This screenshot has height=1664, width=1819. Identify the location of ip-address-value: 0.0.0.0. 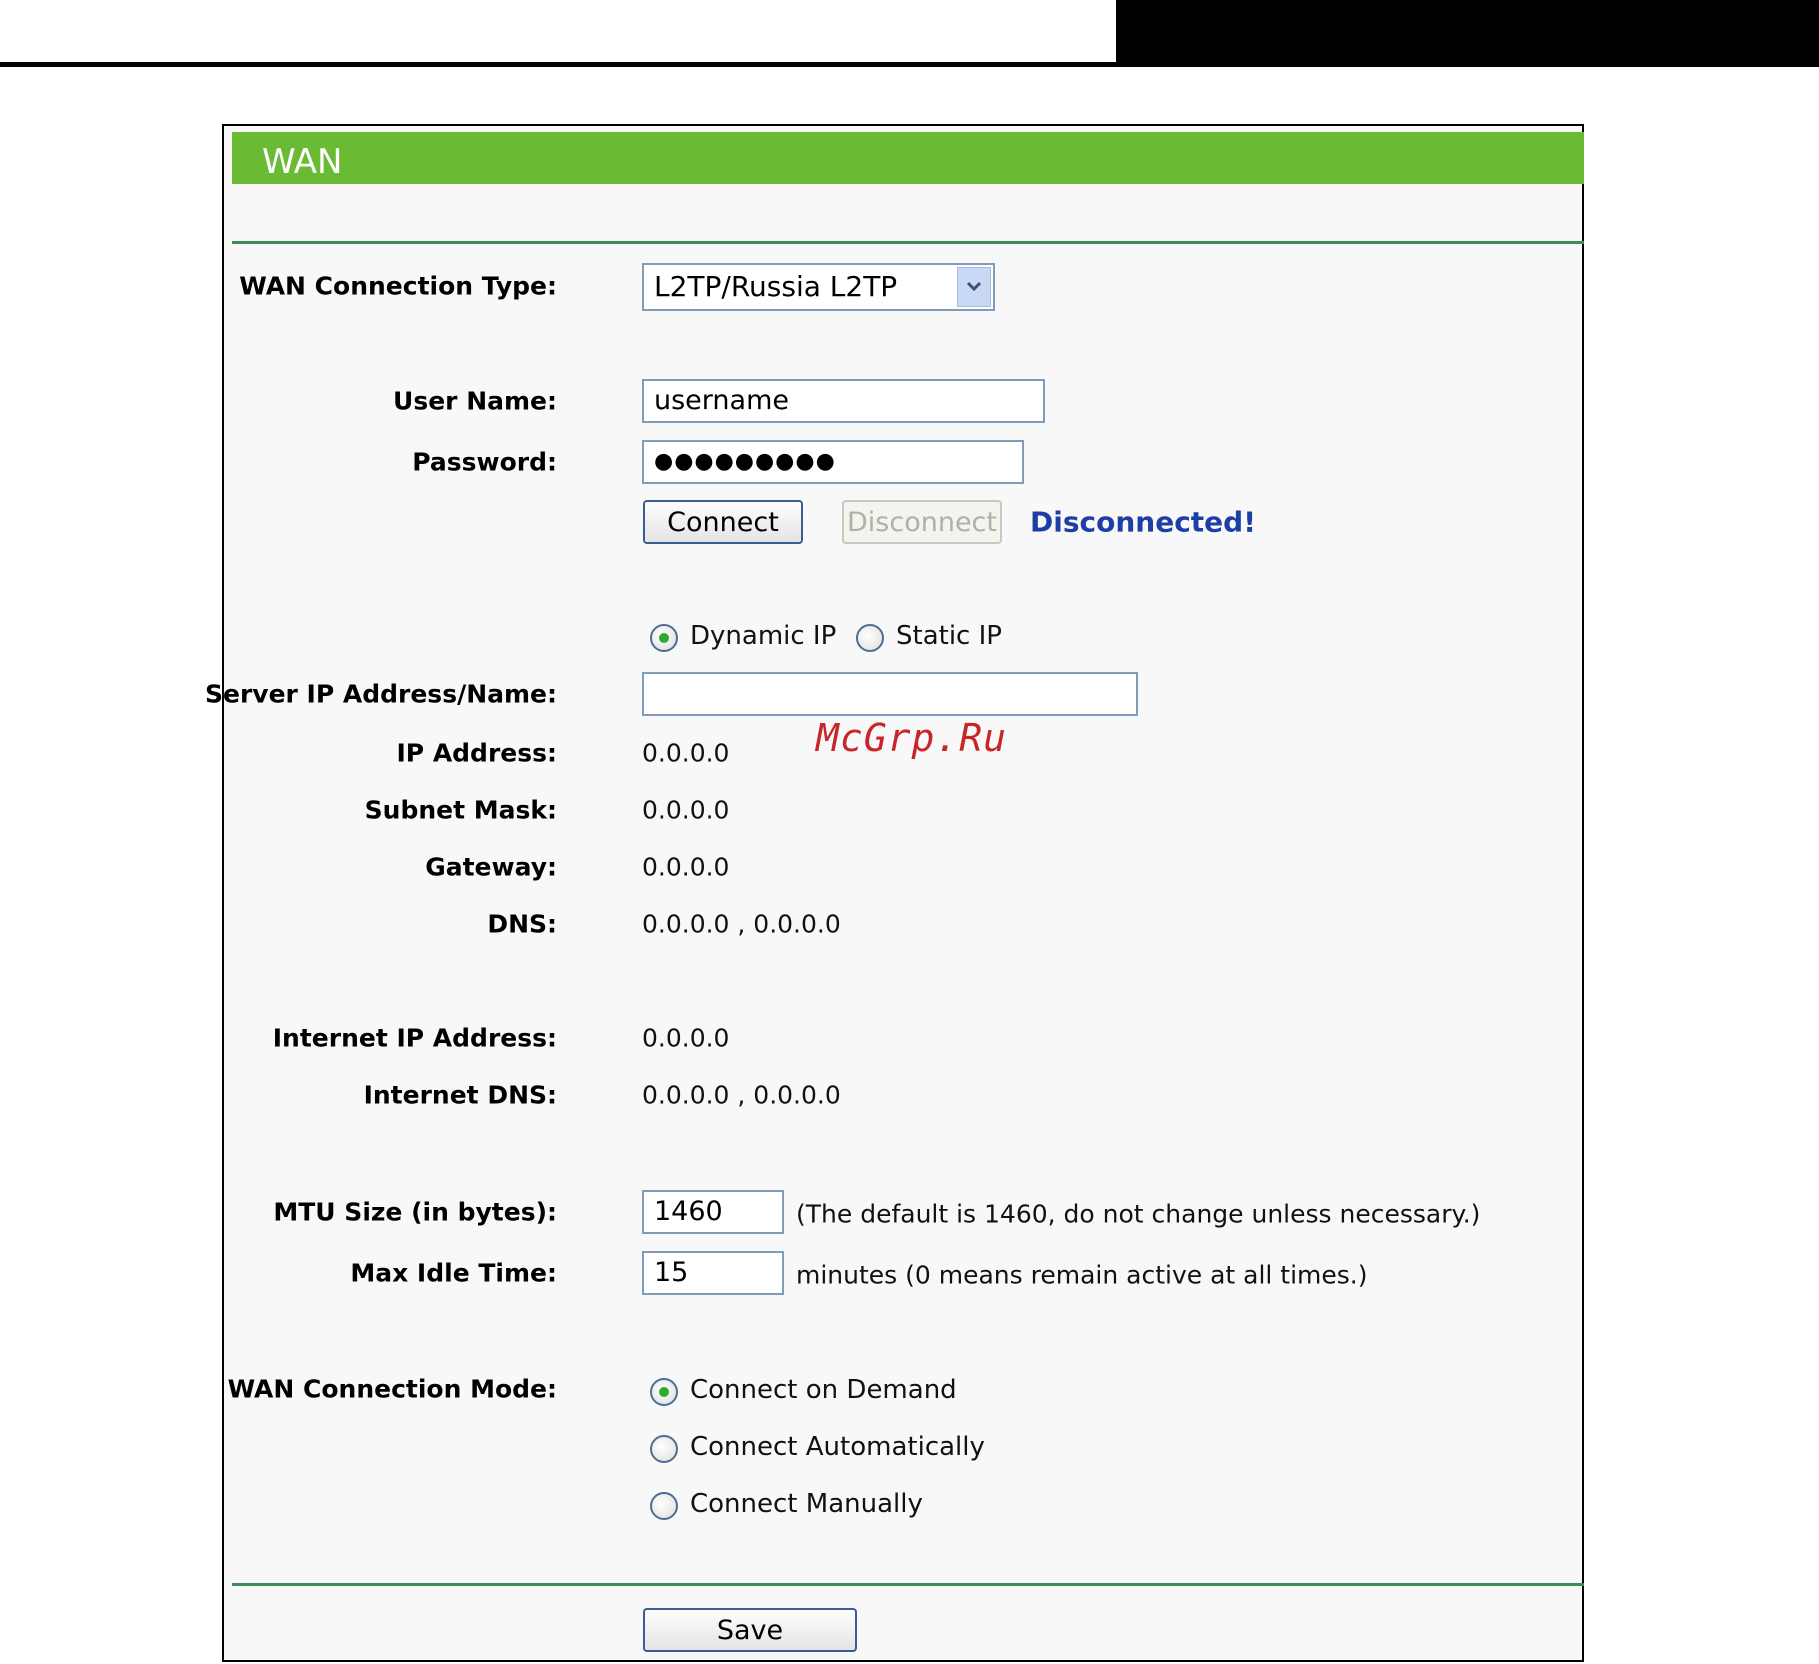
(686, 753).